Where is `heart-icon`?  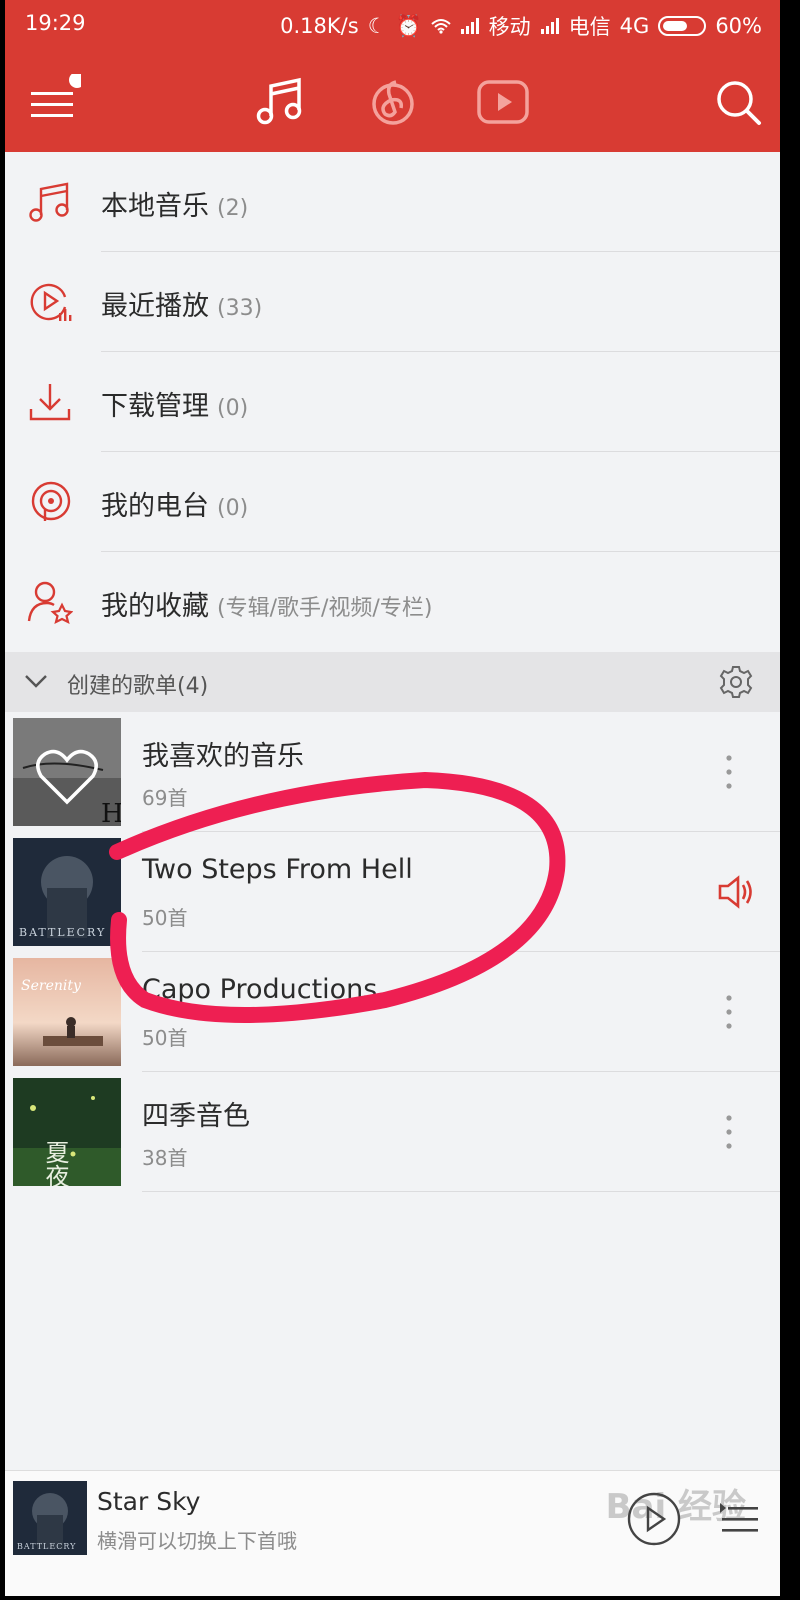 heart-icon is located at coordinates (67, 777).